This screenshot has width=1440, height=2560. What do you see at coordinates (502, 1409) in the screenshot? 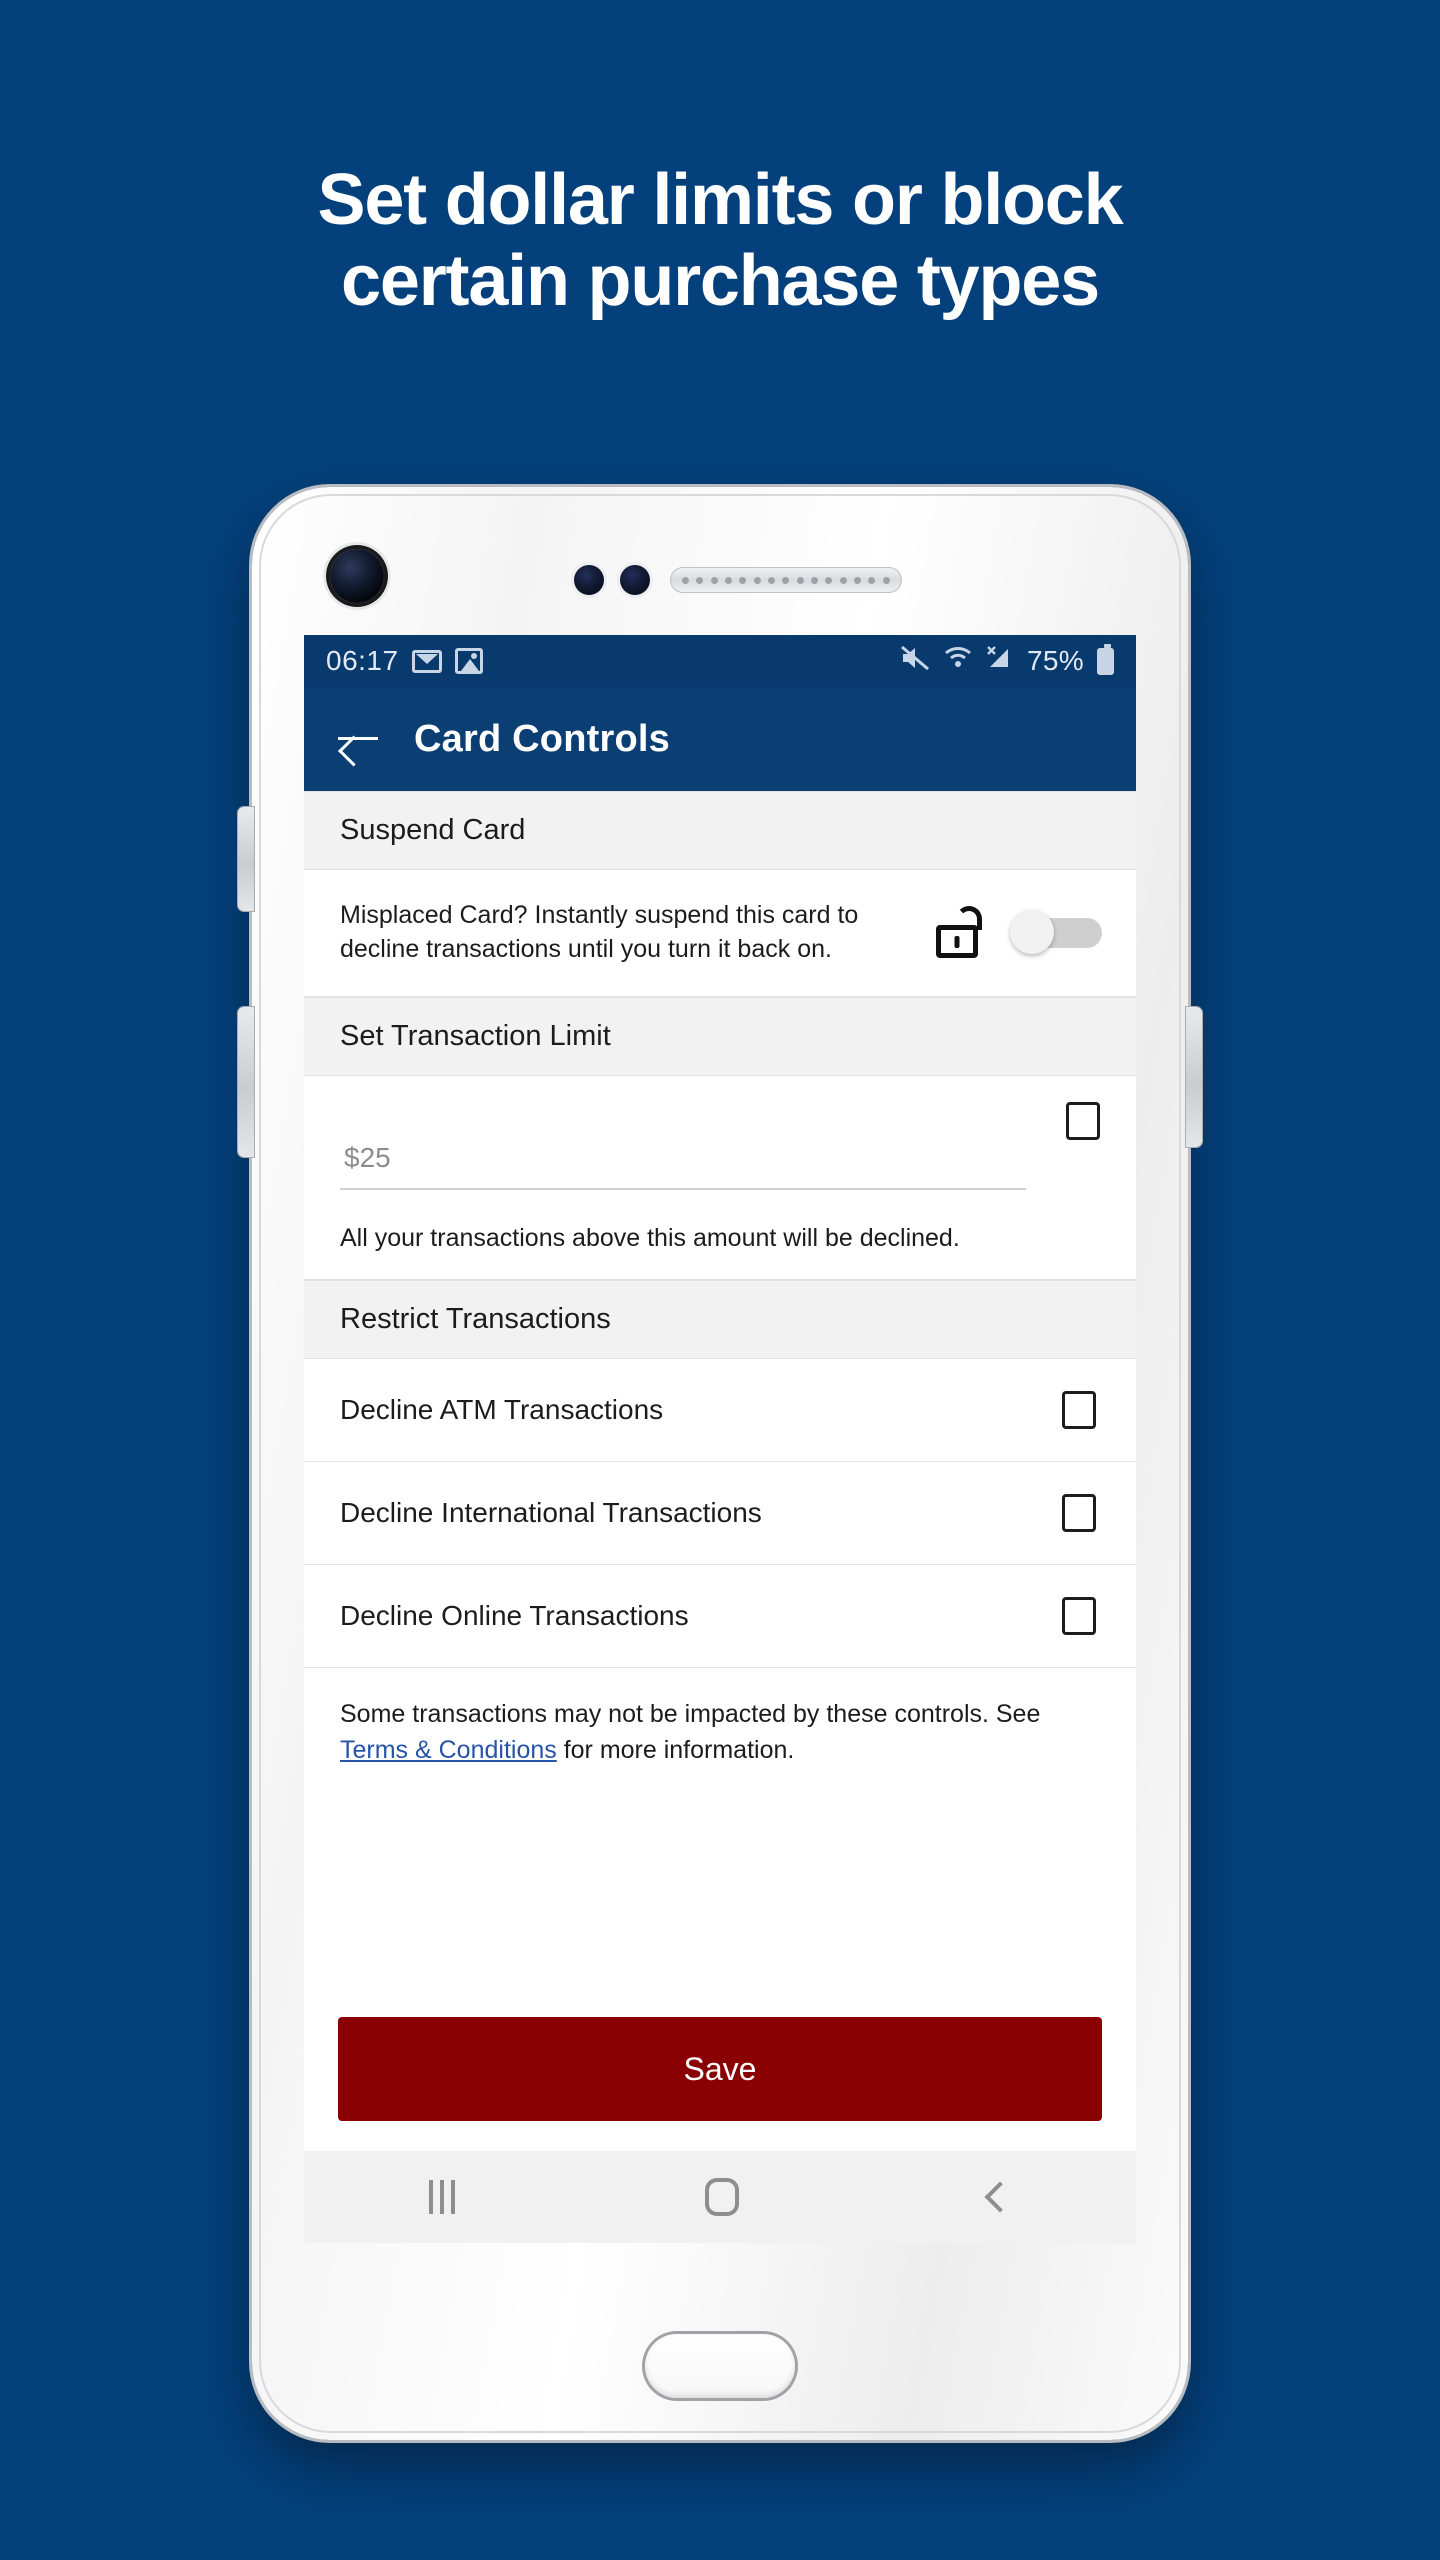
I see `decline-atm-label: Decline ATM Transactions` at bounding box center [502, 1409].